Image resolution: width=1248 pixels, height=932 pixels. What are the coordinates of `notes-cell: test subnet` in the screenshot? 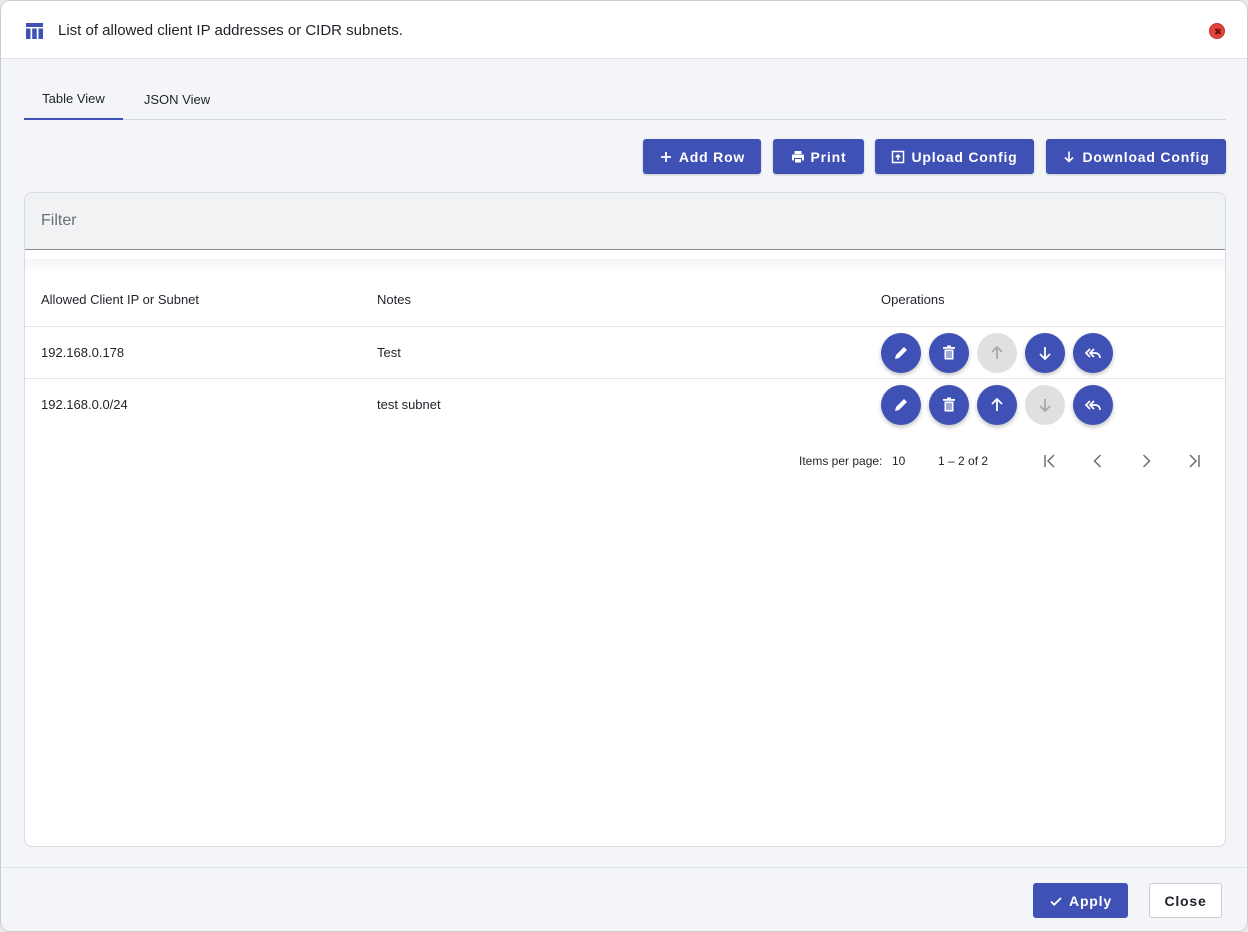 It's located at (409, 404).